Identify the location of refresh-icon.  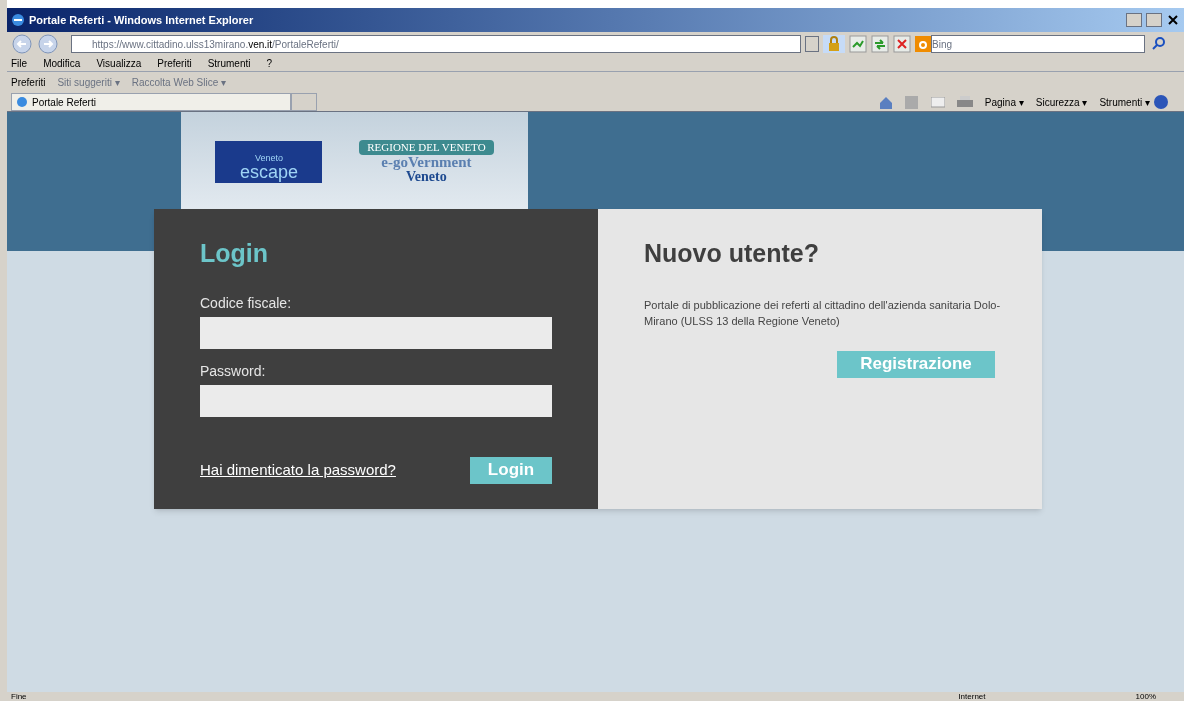
(880, 44).